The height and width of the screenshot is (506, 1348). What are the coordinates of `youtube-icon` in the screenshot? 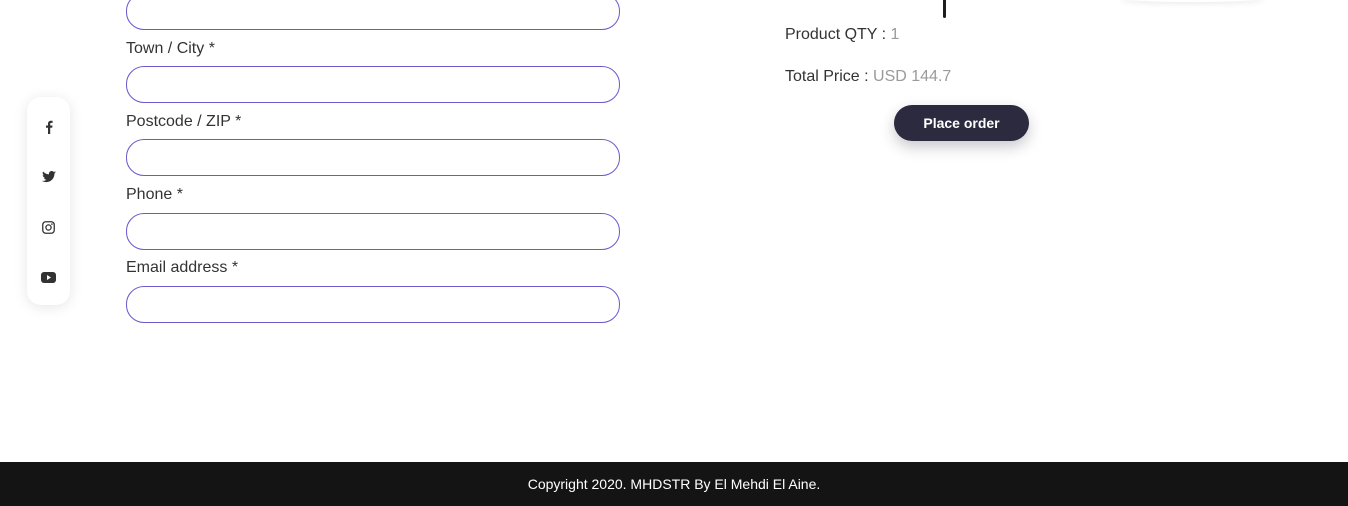 It's located at (48, 277).